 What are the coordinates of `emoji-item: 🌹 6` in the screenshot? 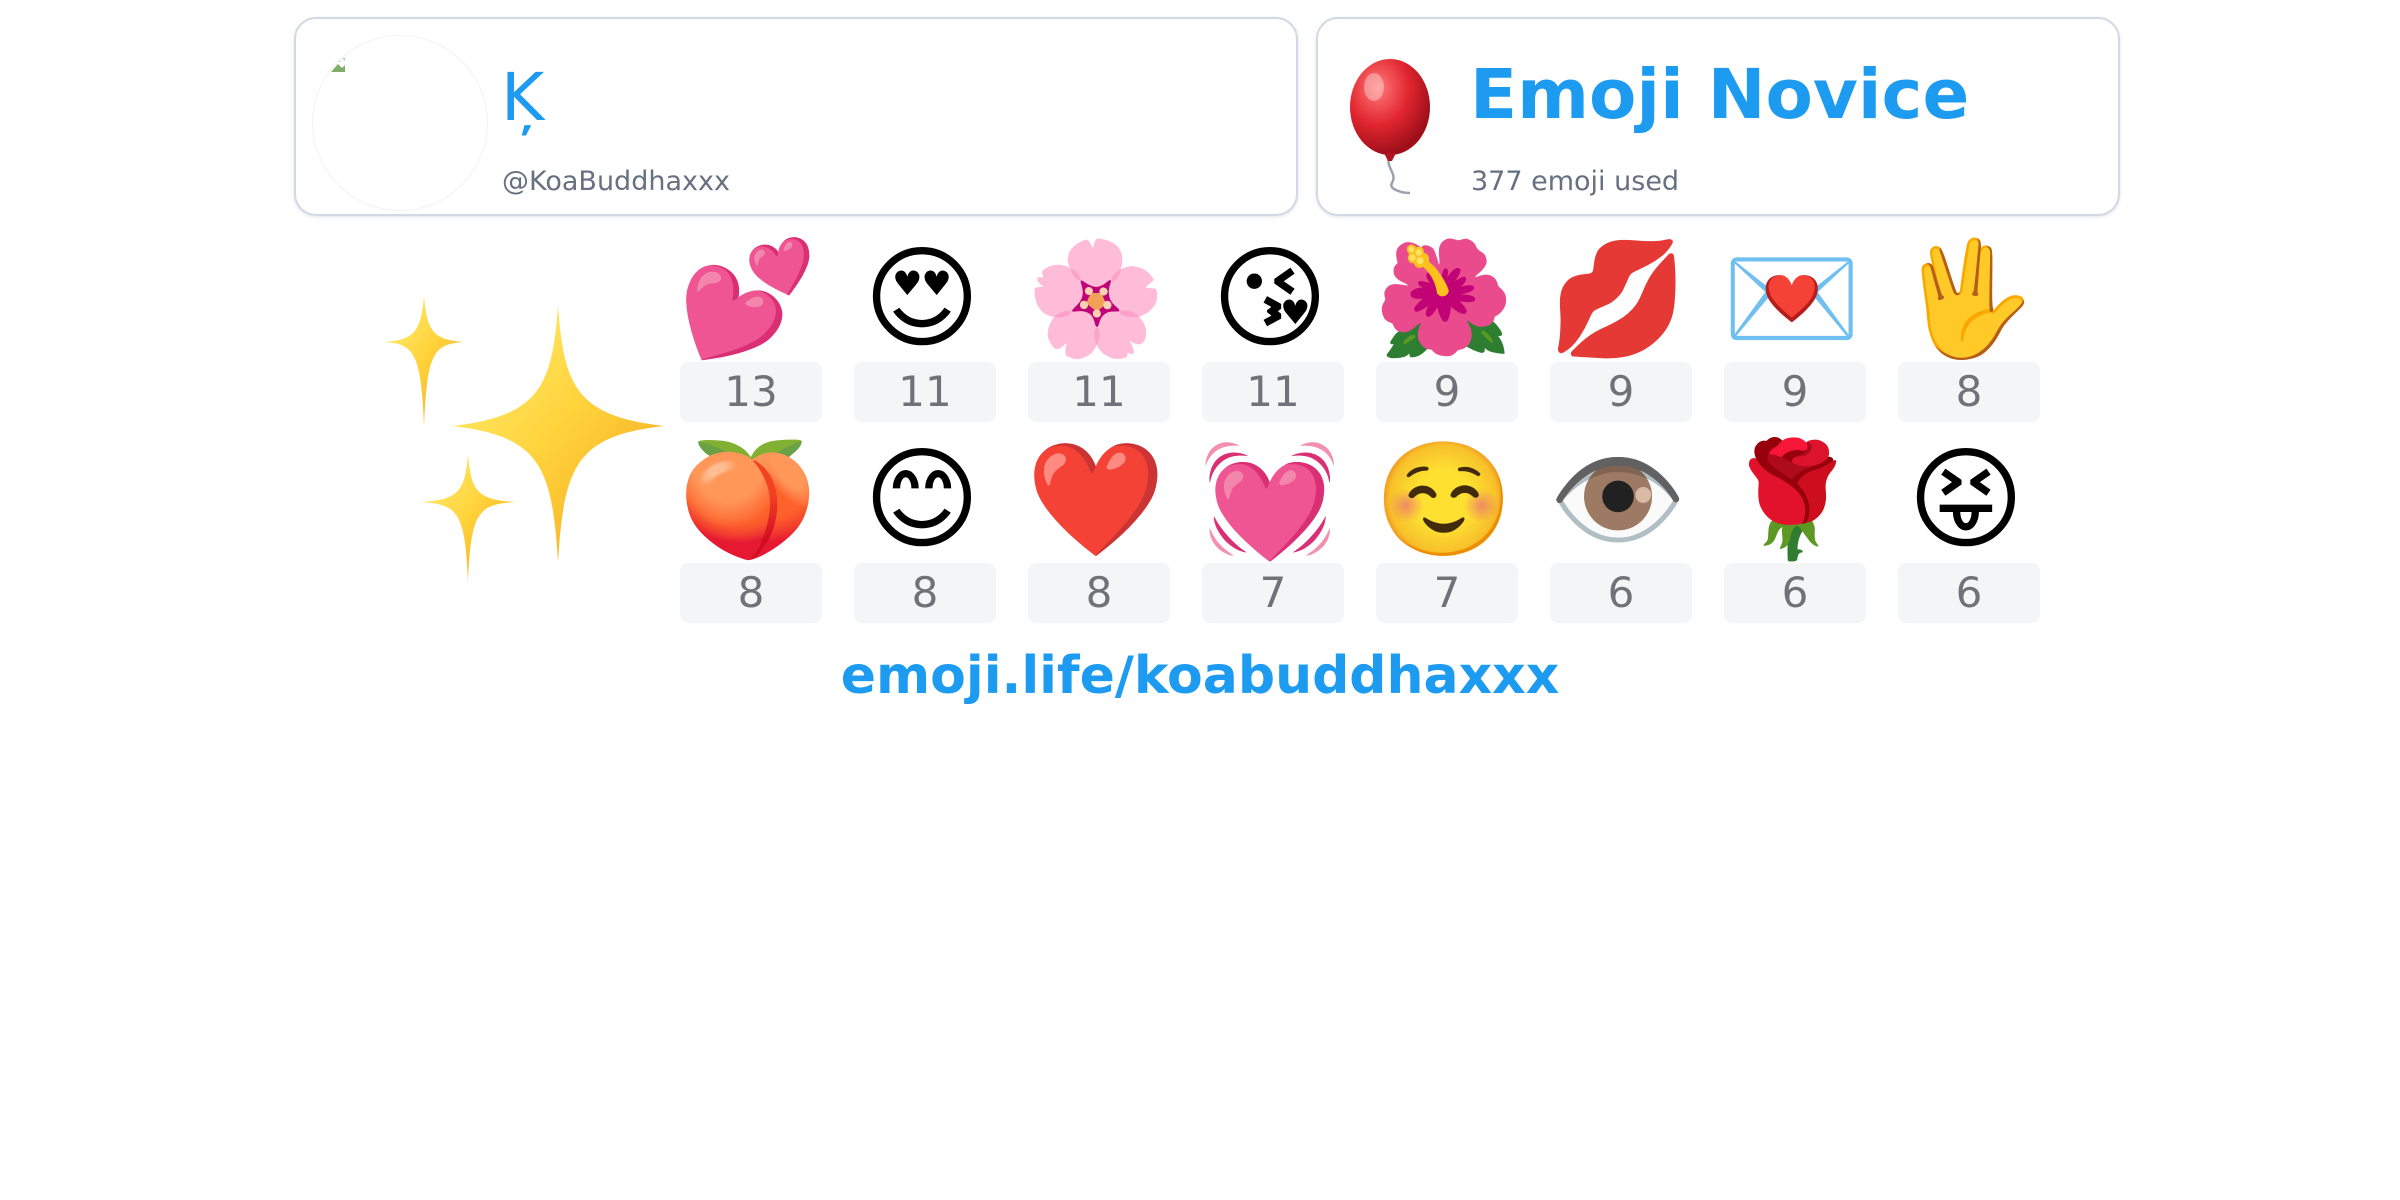 It's located at (1801, 535).